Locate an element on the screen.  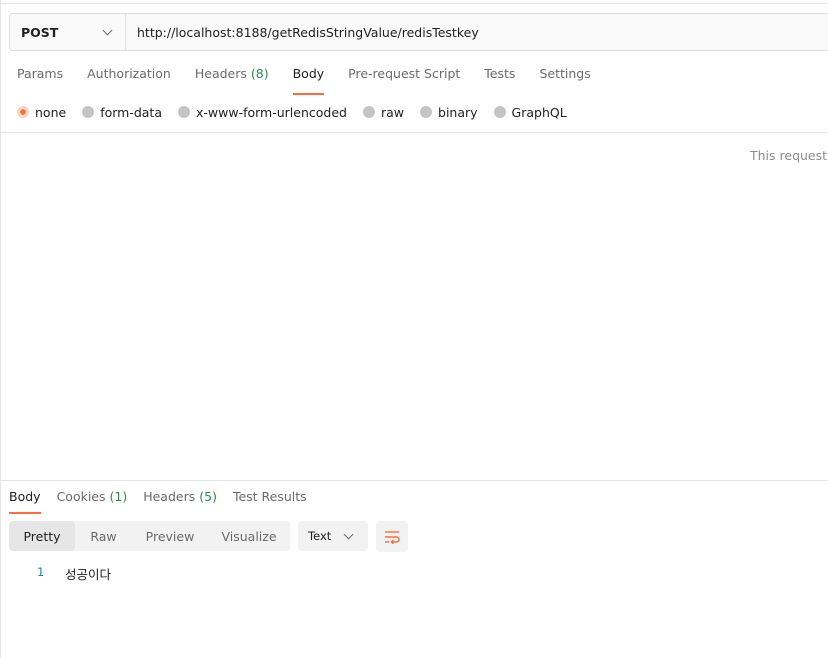
tab-label: Test Results is located at coordinates (269, 496).